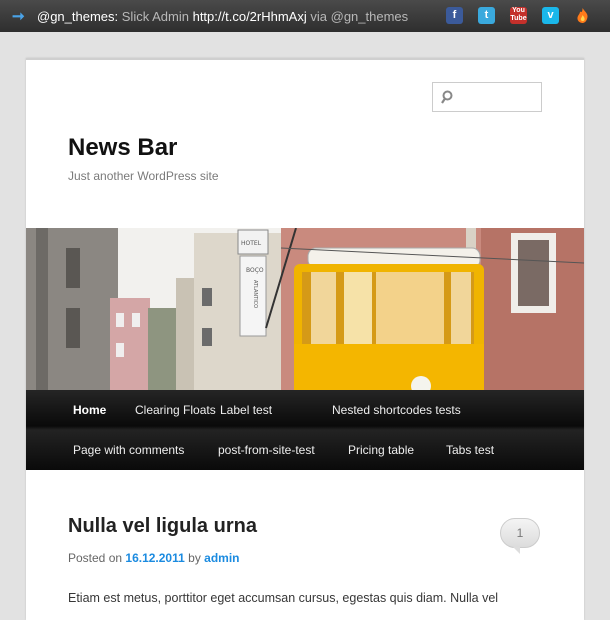 Image resolution: width=610 pixels, height=620 pixels. What do you see at coordinates (454, 15) in the screenshot?
I see `facebook-icon: f` at bounding box center [454, 15].